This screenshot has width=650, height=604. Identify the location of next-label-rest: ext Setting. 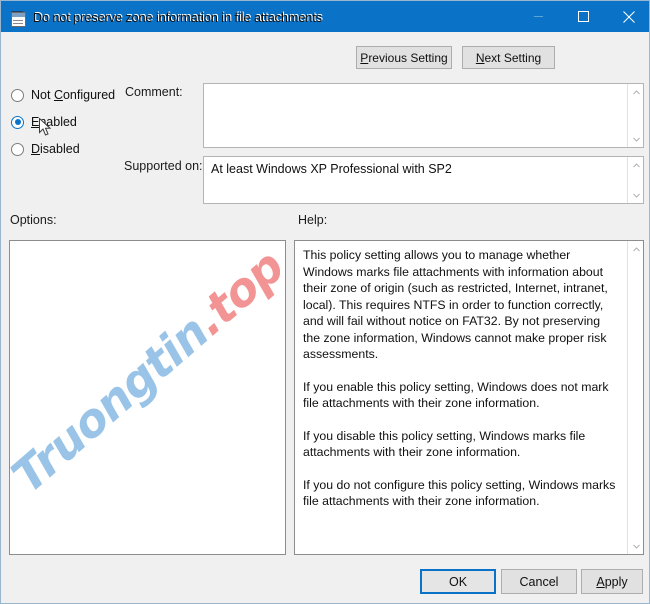
(513, 57).